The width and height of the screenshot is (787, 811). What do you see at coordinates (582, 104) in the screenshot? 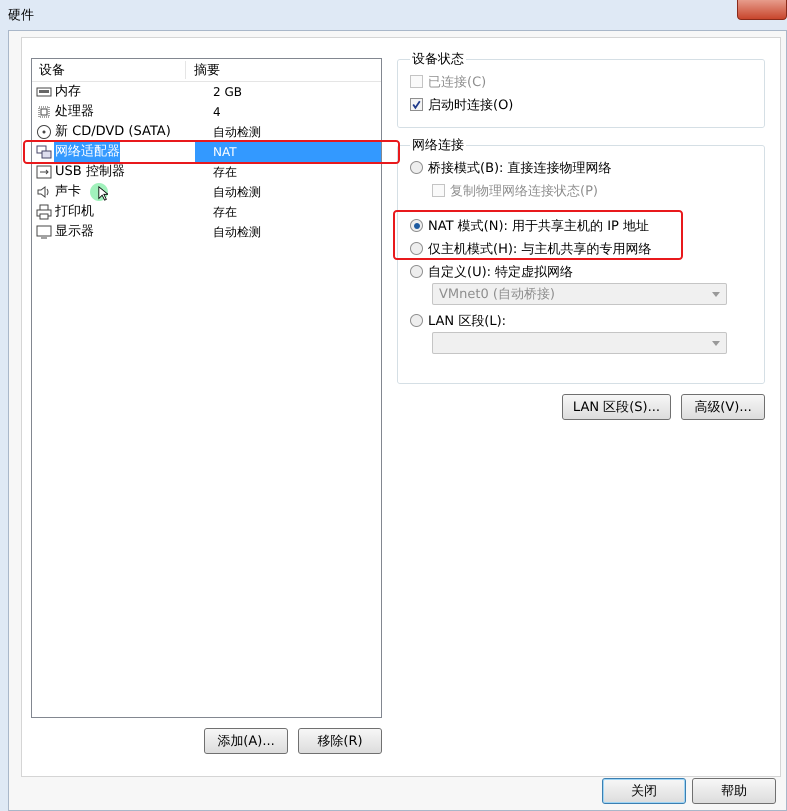
I see `checkbox: 启动时连接(O)` at bounding box center [582, 104].